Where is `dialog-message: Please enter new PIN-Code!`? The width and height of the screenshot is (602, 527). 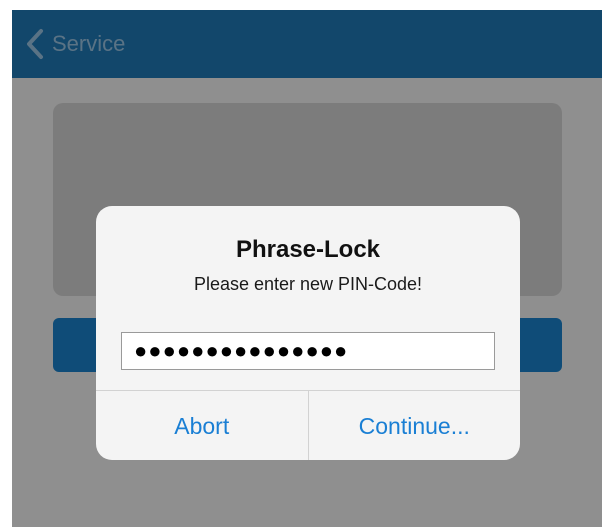 dialog-message: Please enter new PIN-Code! is located at coordinates (308, 284).